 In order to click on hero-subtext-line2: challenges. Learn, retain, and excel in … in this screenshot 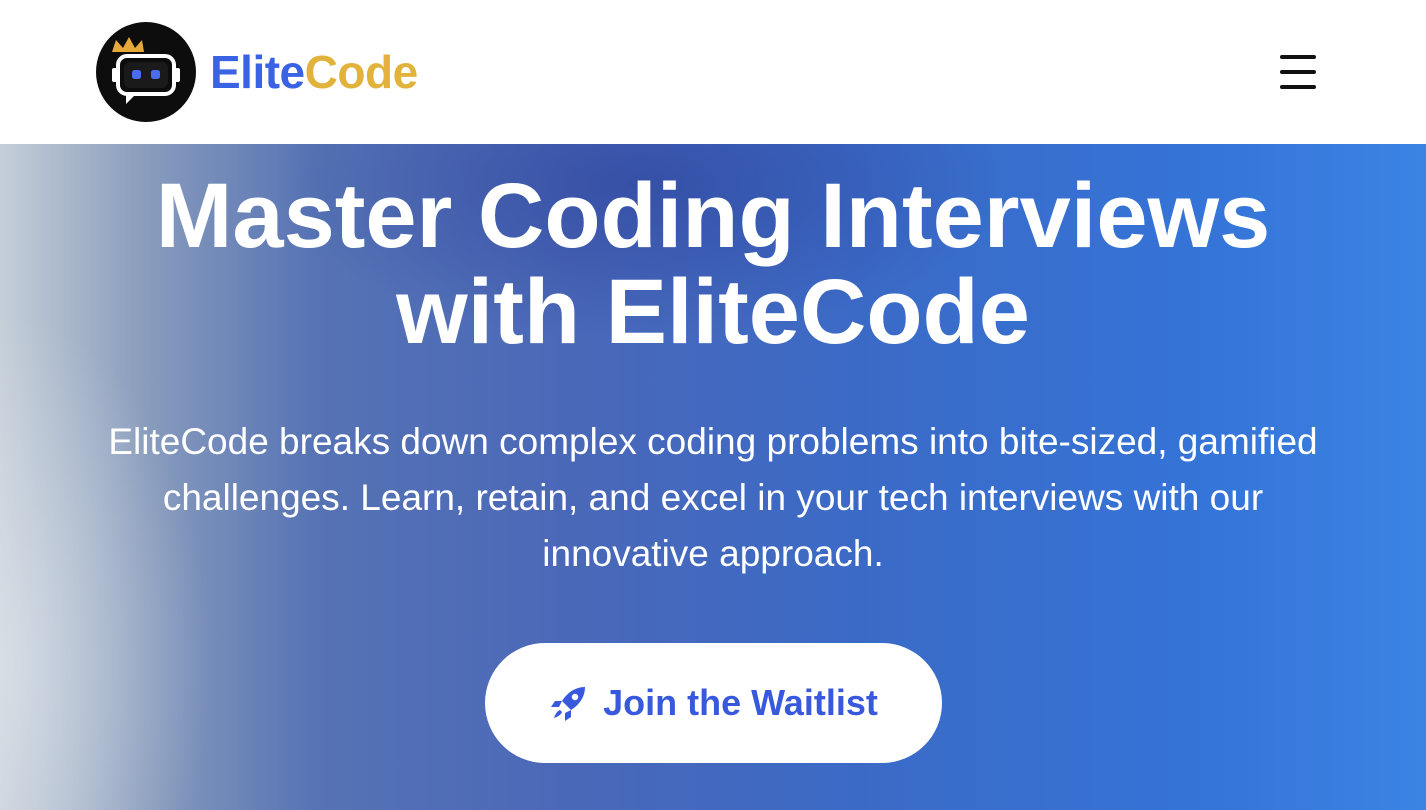, I will do `click(713, 497)`.